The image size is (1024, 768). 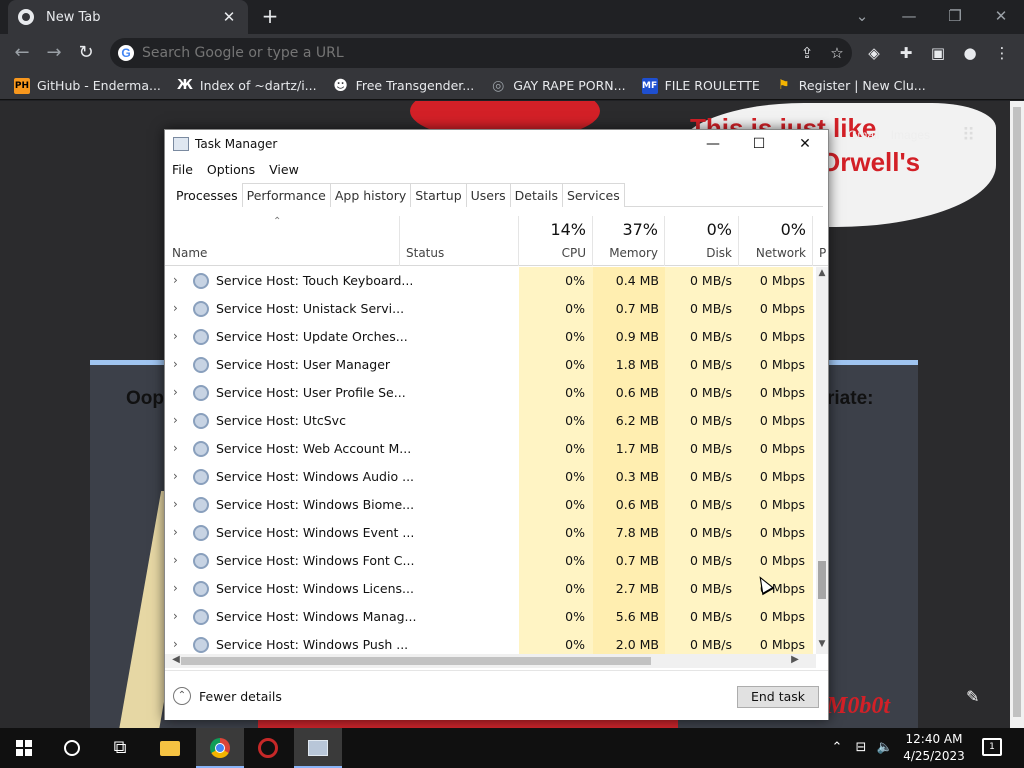 What do you see at coordinates (713, 144) in the screenshot?
I see `tm-minimize-button: —` at bounding box center [713, 144].